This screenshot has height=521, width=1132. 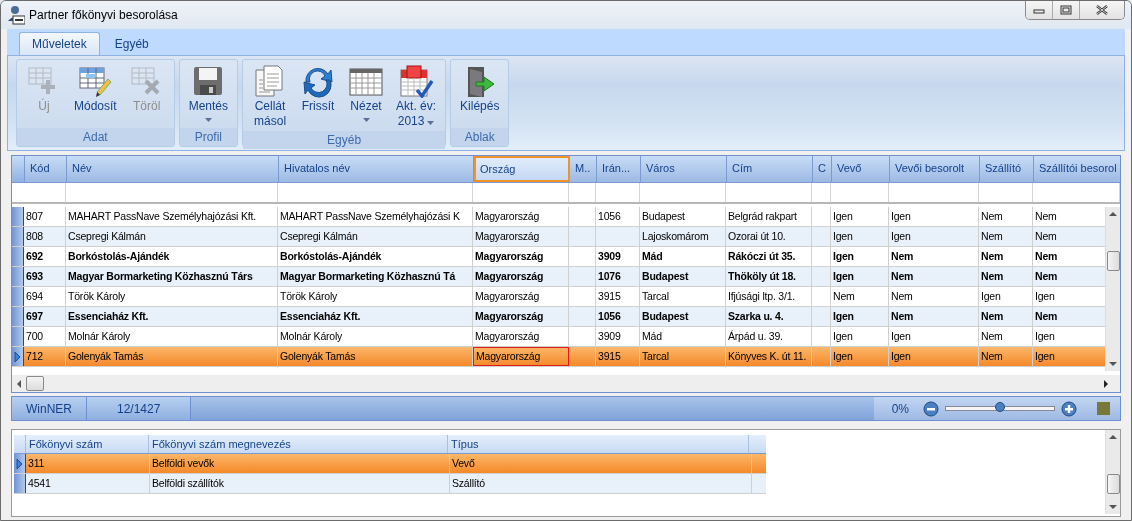 What do you see at coordinates (375, 276) in the screenshot?
I see `table-cell: Magyar Bormarketing Közhasznú Tá` at bounding box center [375, 276].